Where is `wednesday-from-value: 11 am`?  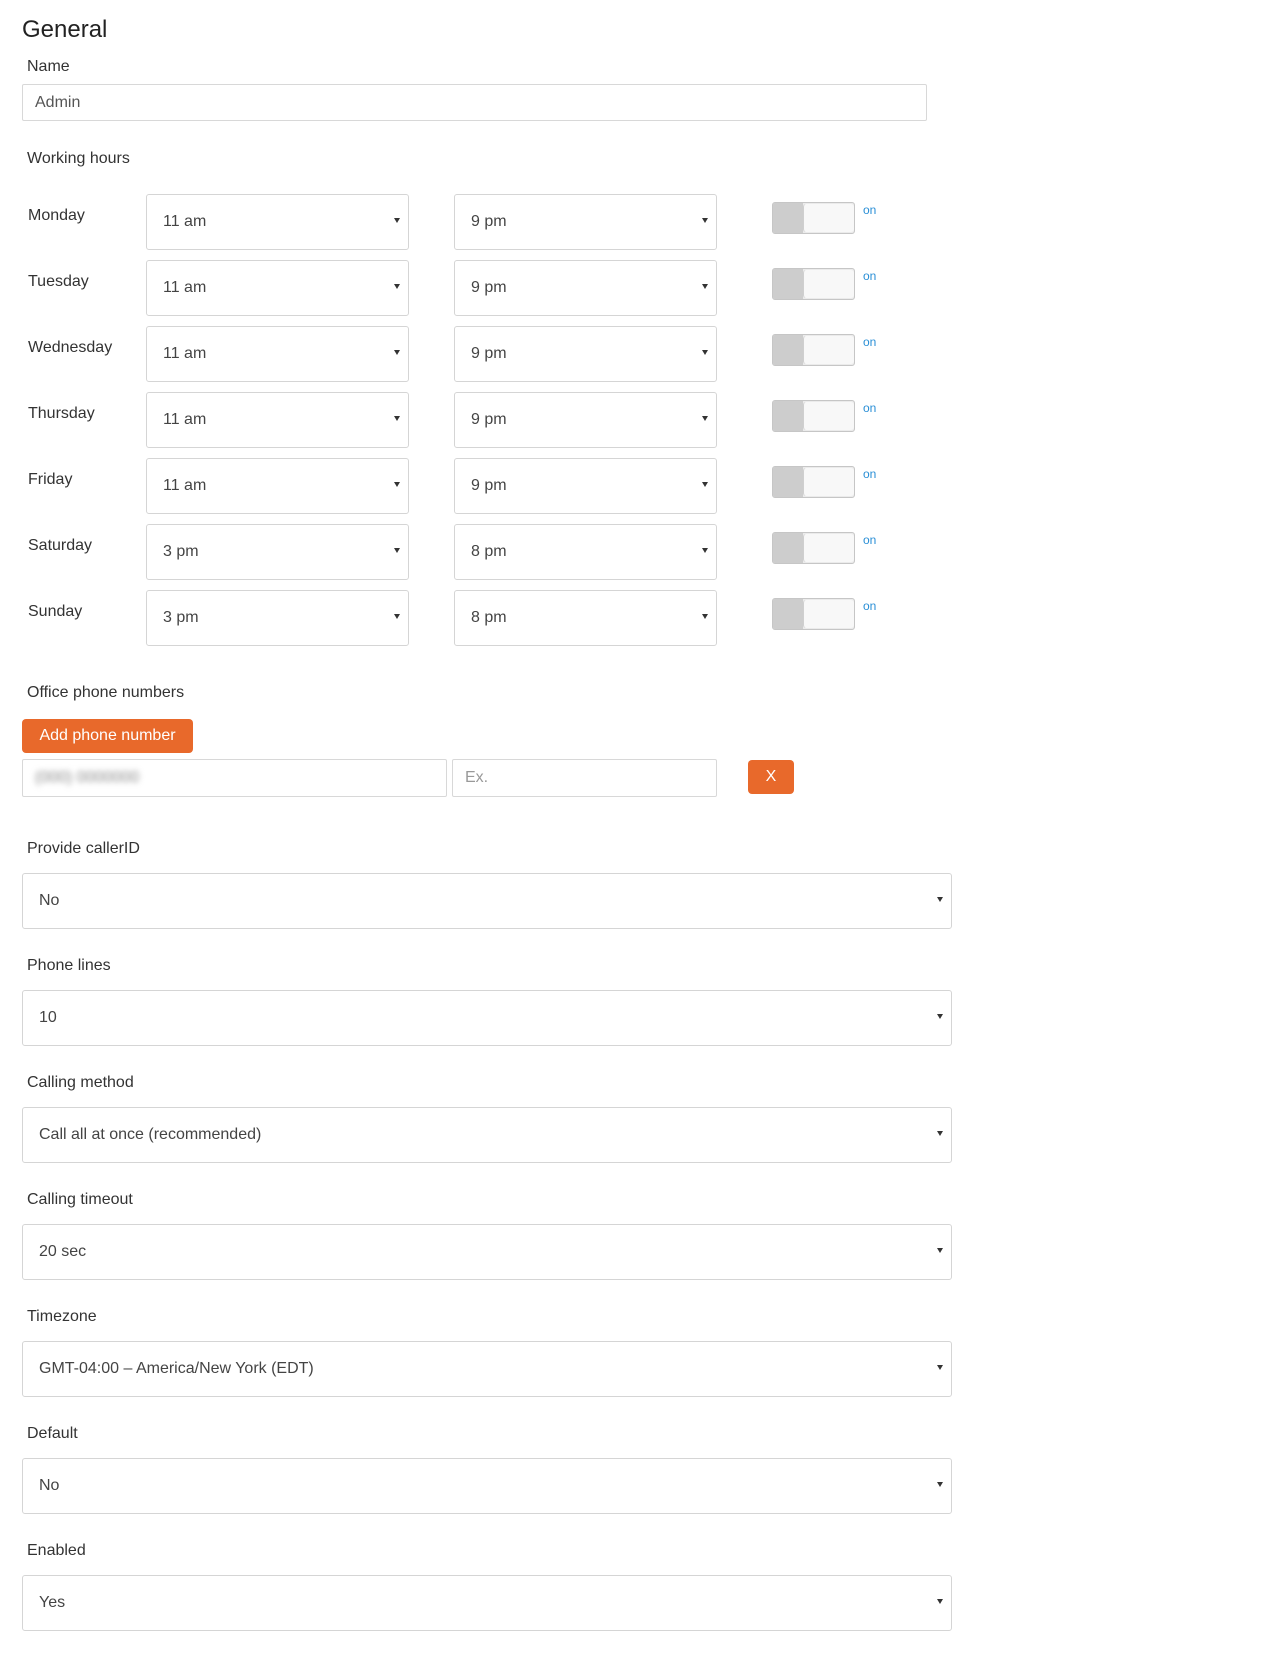
wednesday-from-value: 11 am is located at coordinates (185, 353).